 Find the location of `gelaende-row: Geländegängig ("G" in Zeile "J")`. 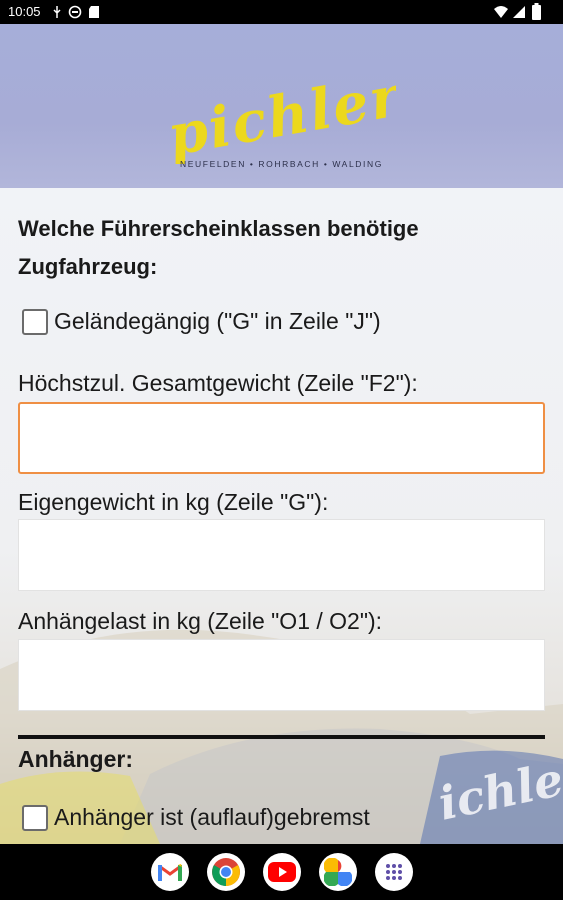

gelaende-row: Geländegängig ("G" in Zeile "J") is located at coordinates (201, 321).